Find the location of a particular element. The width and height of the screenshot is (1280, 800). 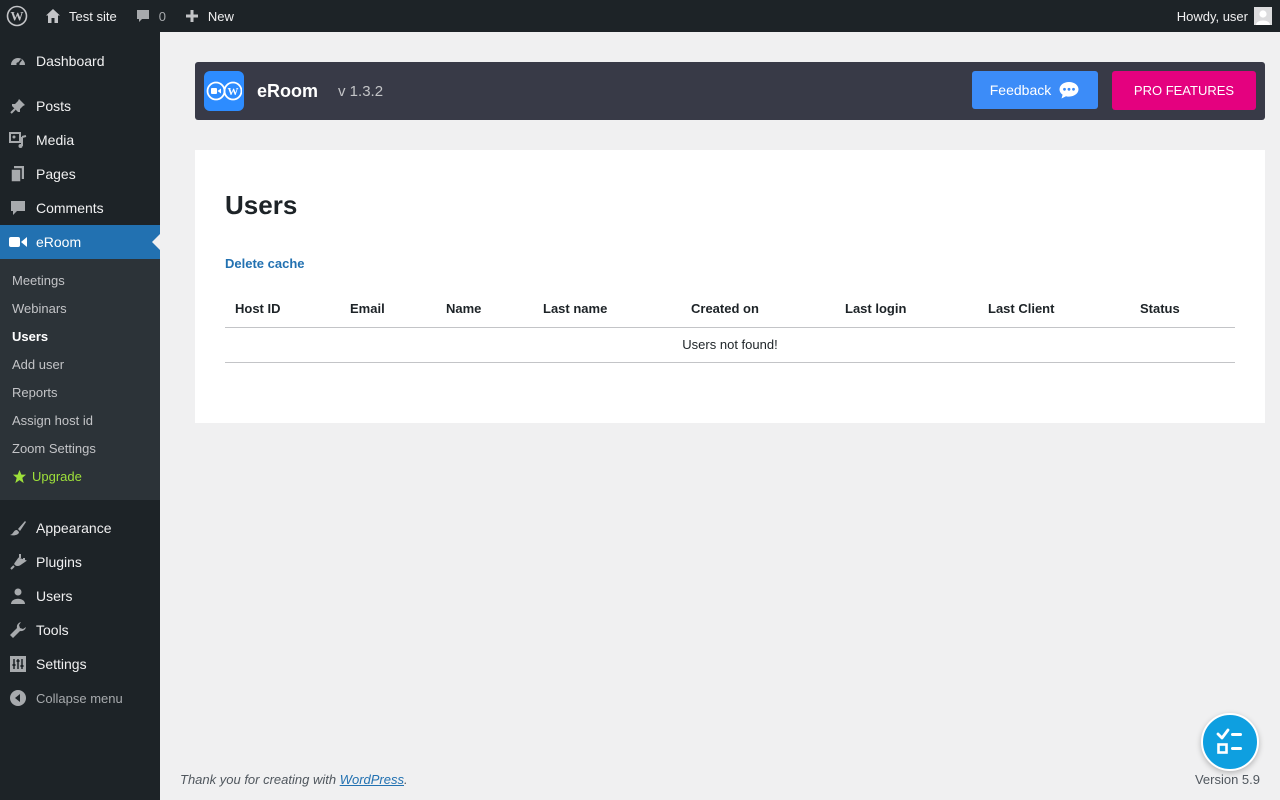

collapse-label: Collapse menu is located at coordinates (79, 698).